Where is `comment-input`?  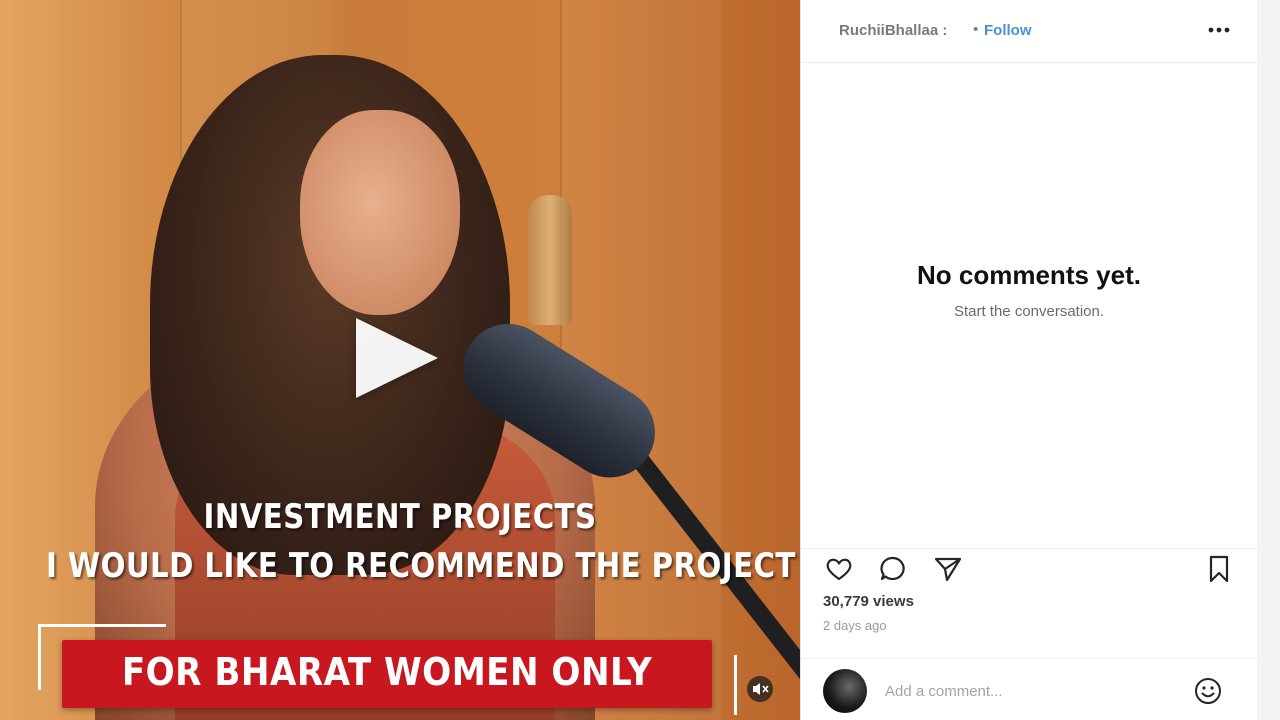 comment-input is located at coordinates (1030, 691).